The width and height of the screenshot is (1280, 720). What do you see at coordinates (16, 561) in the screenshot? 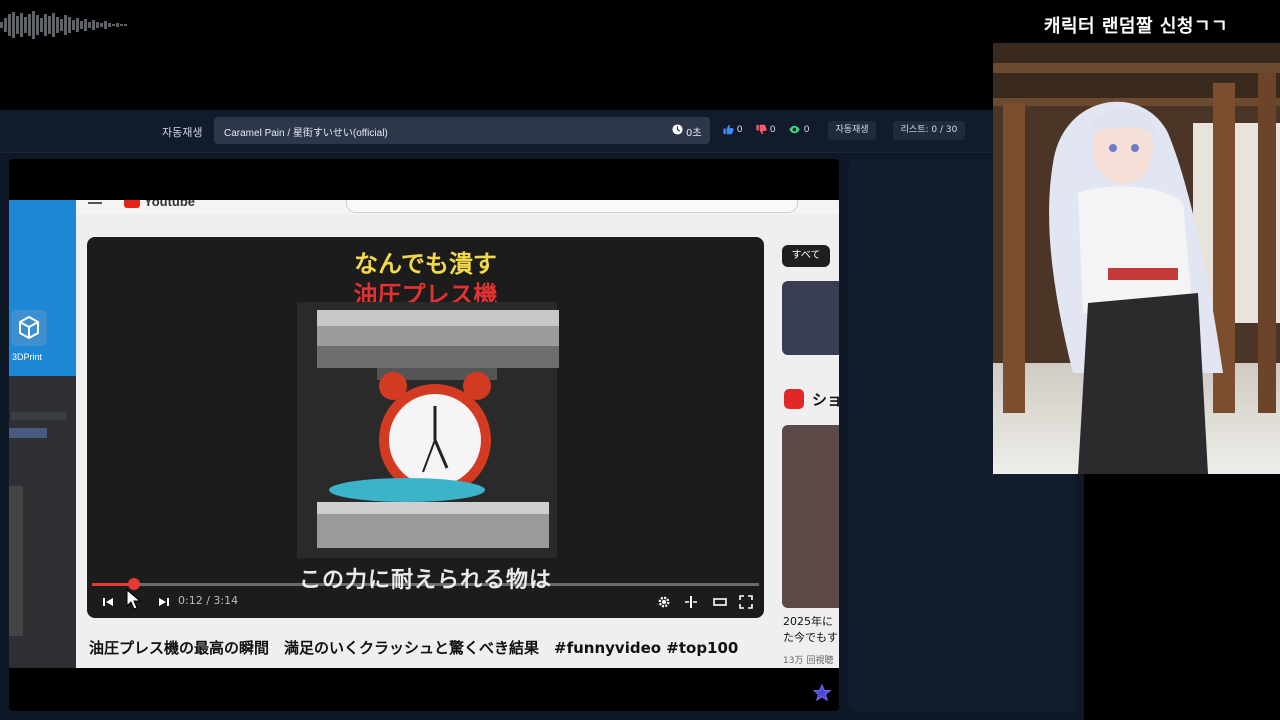
I see `editor-object` at bounding box center [16, 561].